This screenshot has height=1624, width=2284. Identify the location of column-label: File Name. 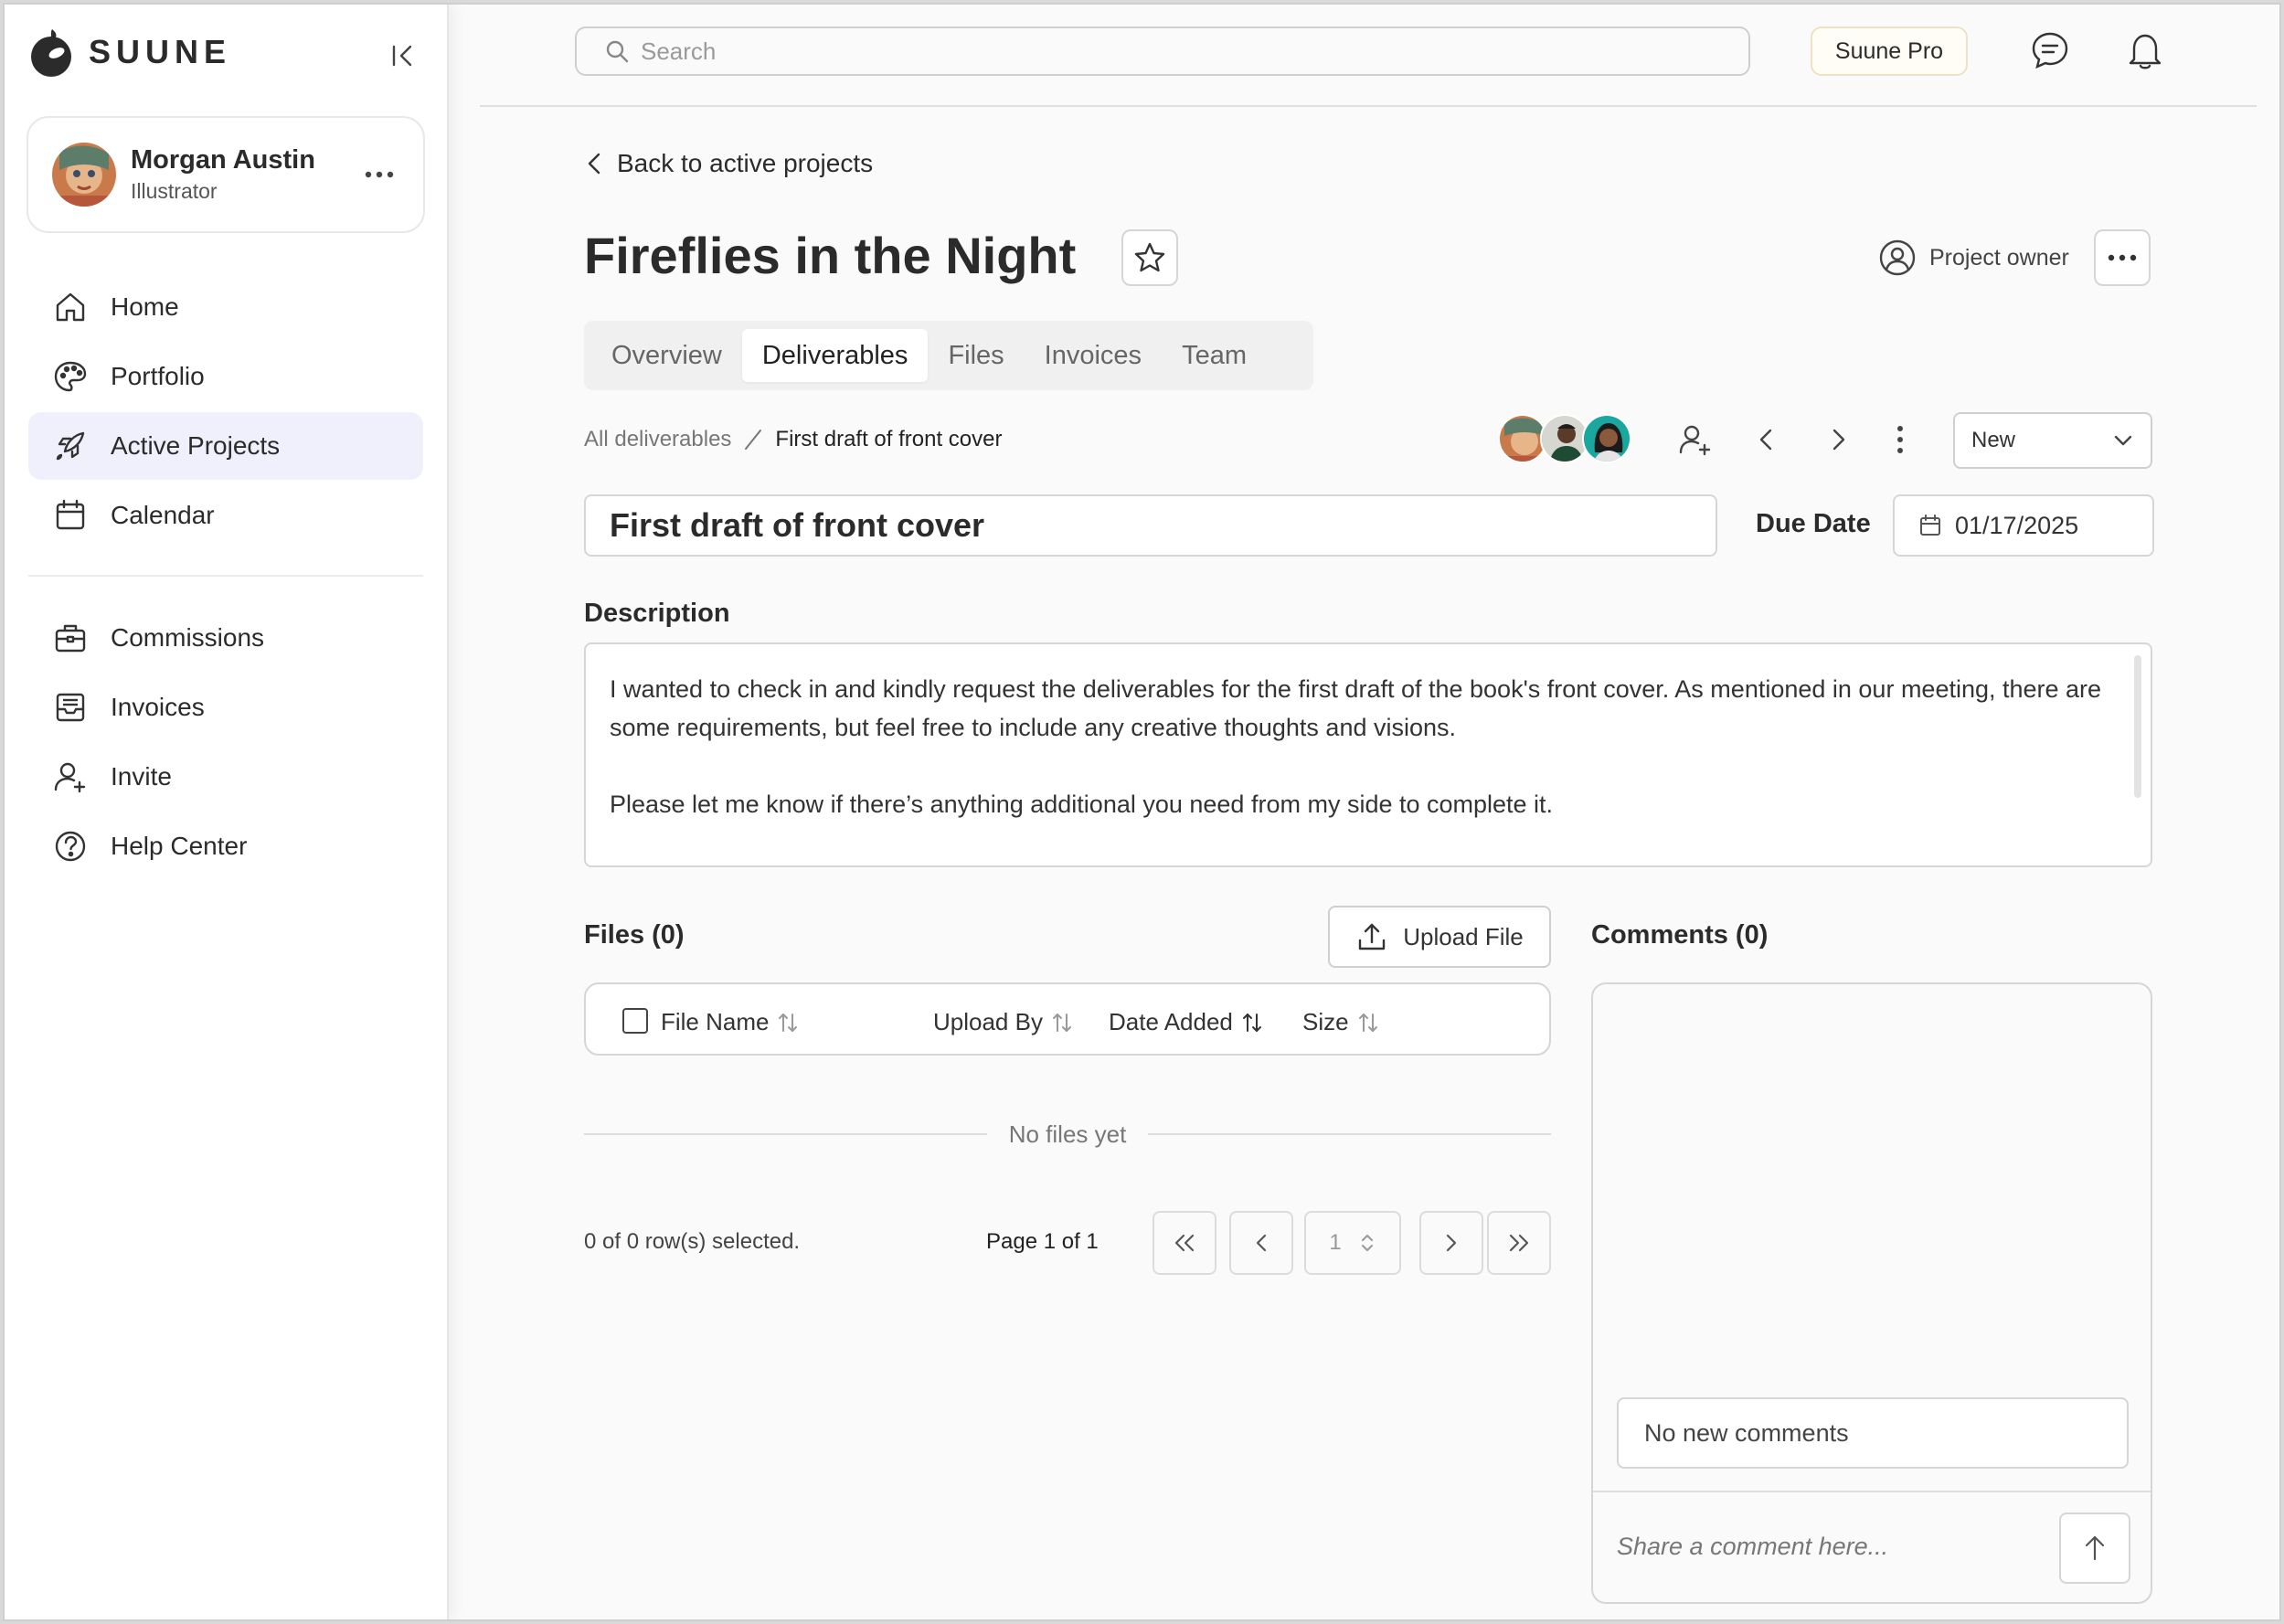
(715, 1022).